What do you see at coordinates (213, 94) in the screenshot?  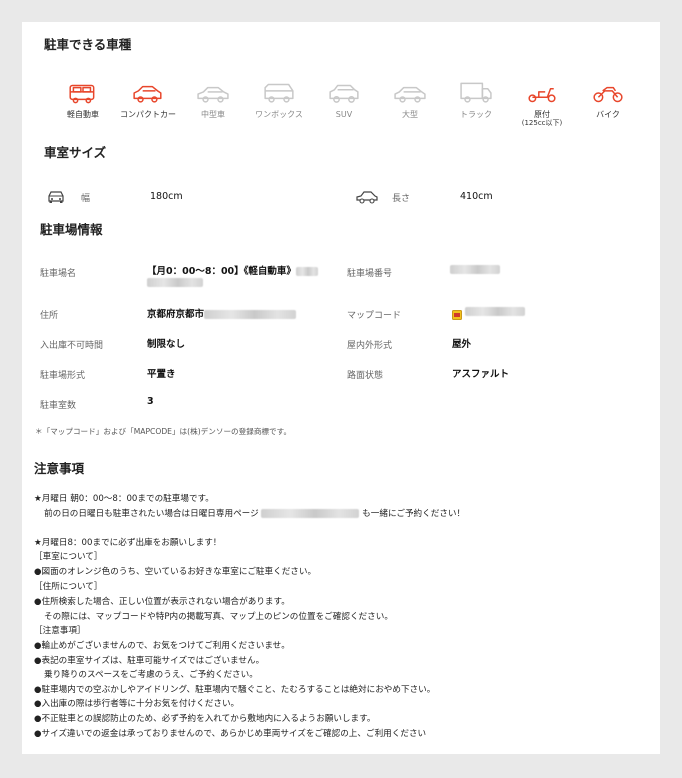 I see `mid-size-car-icon` at bounding box center [213, 94].